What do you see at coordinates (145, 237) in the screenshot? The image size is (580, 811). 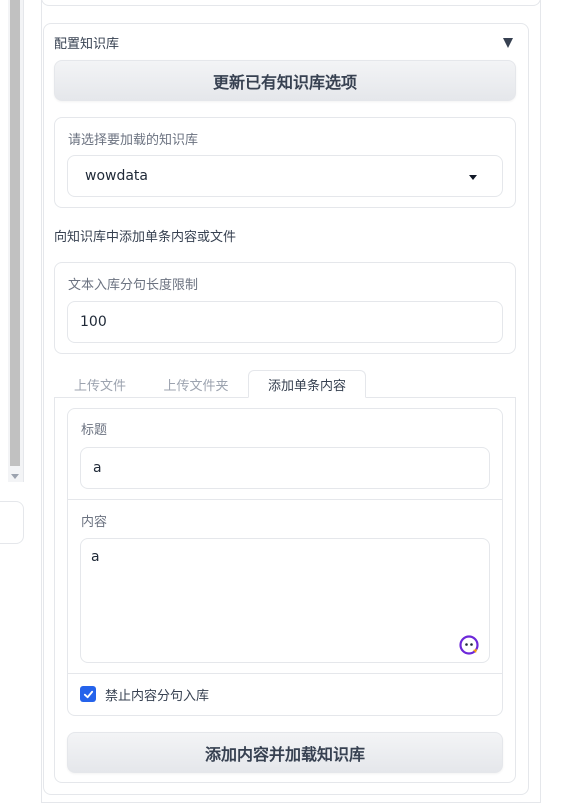 I see `add-content-section-label: 向知识库中添加单条内容或文件` at bounding box center [145, 237].